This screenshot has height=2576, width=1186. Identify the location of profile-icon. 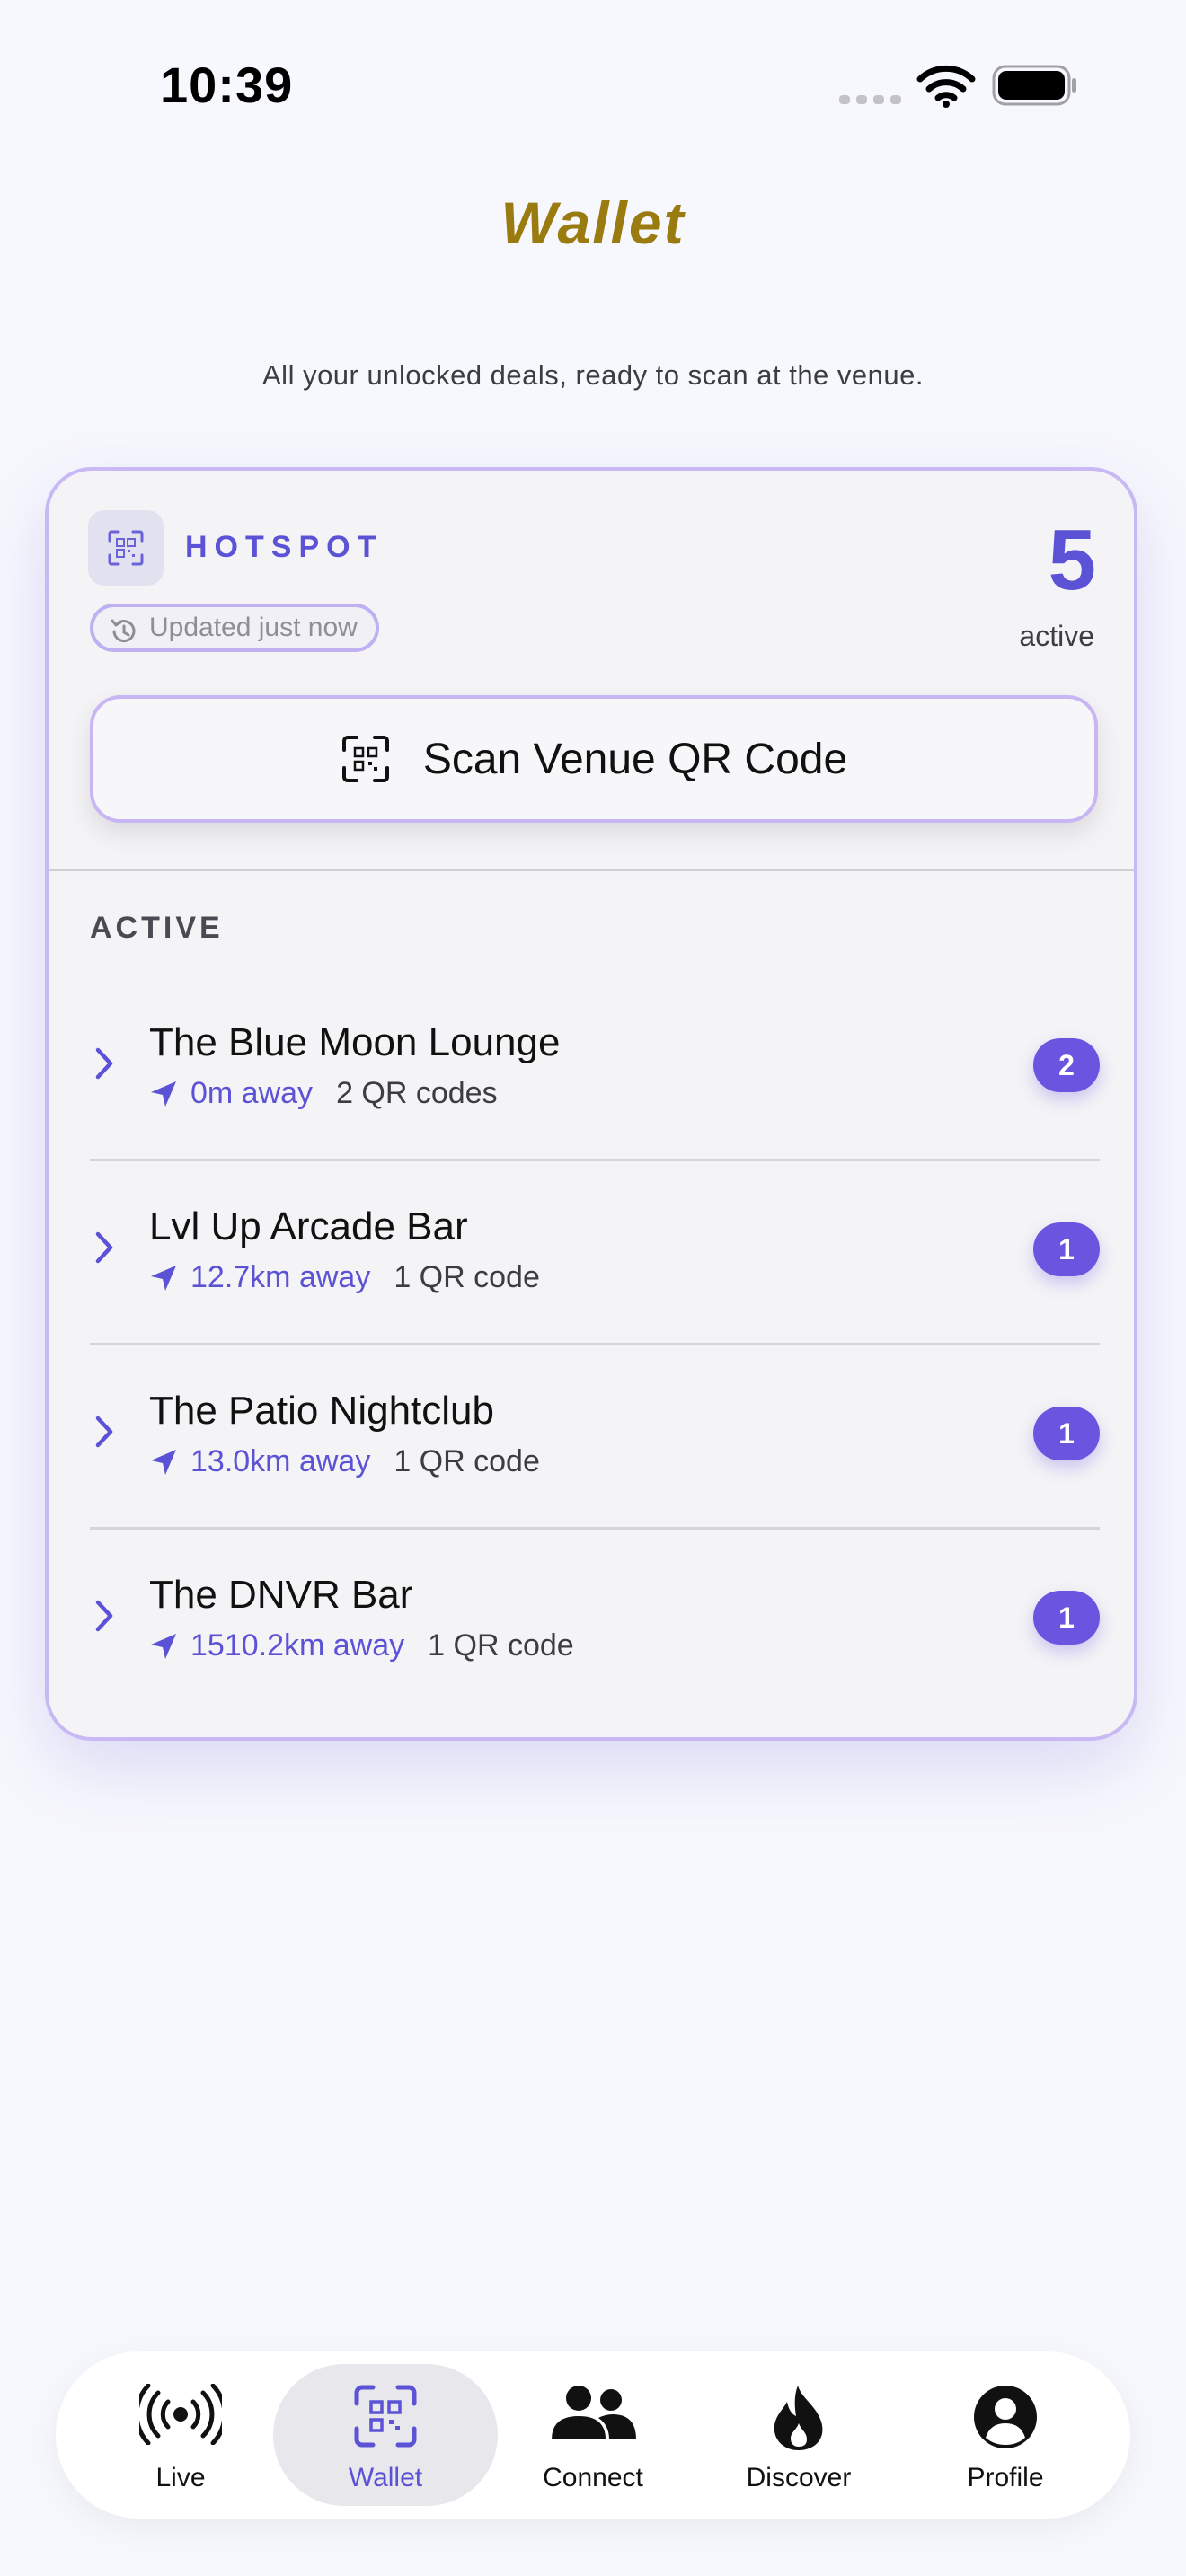
(1005, 2417).